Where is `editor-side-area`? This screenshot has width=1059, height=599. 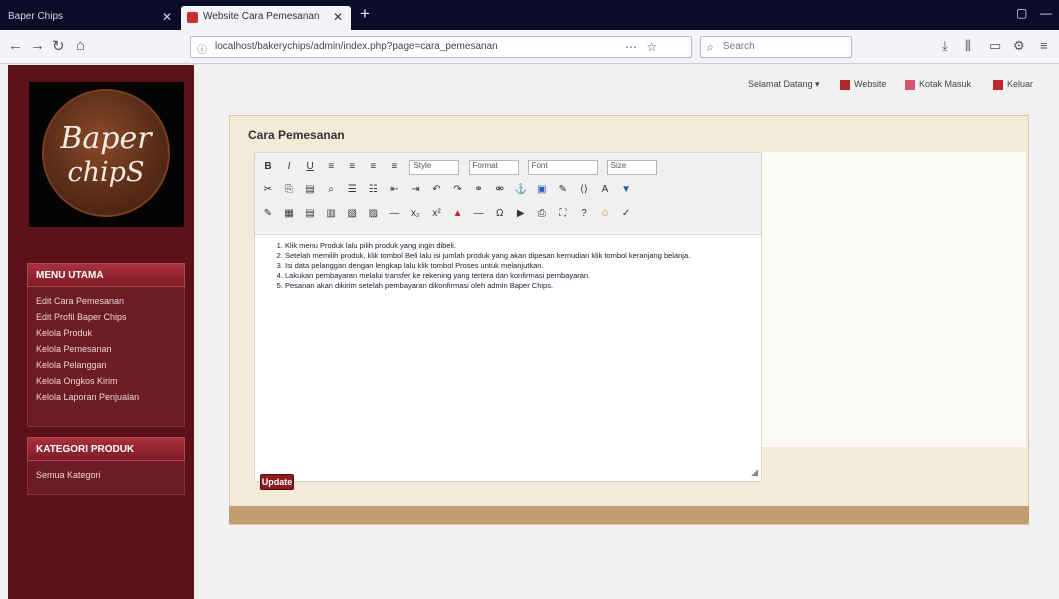 editor-side-area is located at coordinates (894, 299).